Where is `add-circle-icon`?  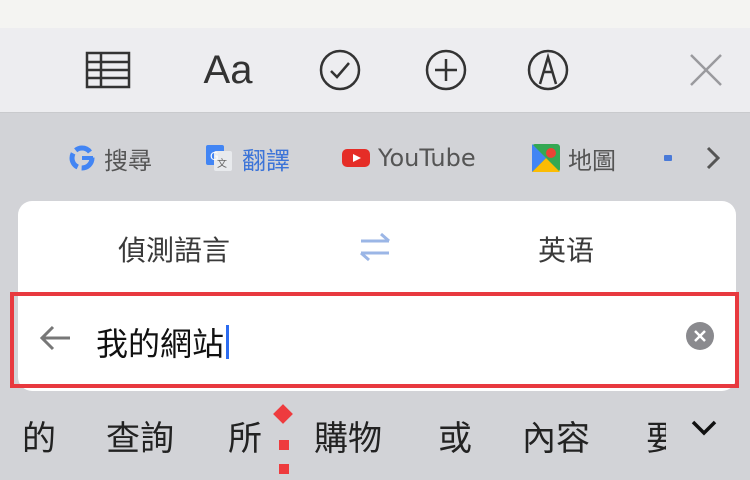 add-circle-icon is located at coordinates (446, 70).